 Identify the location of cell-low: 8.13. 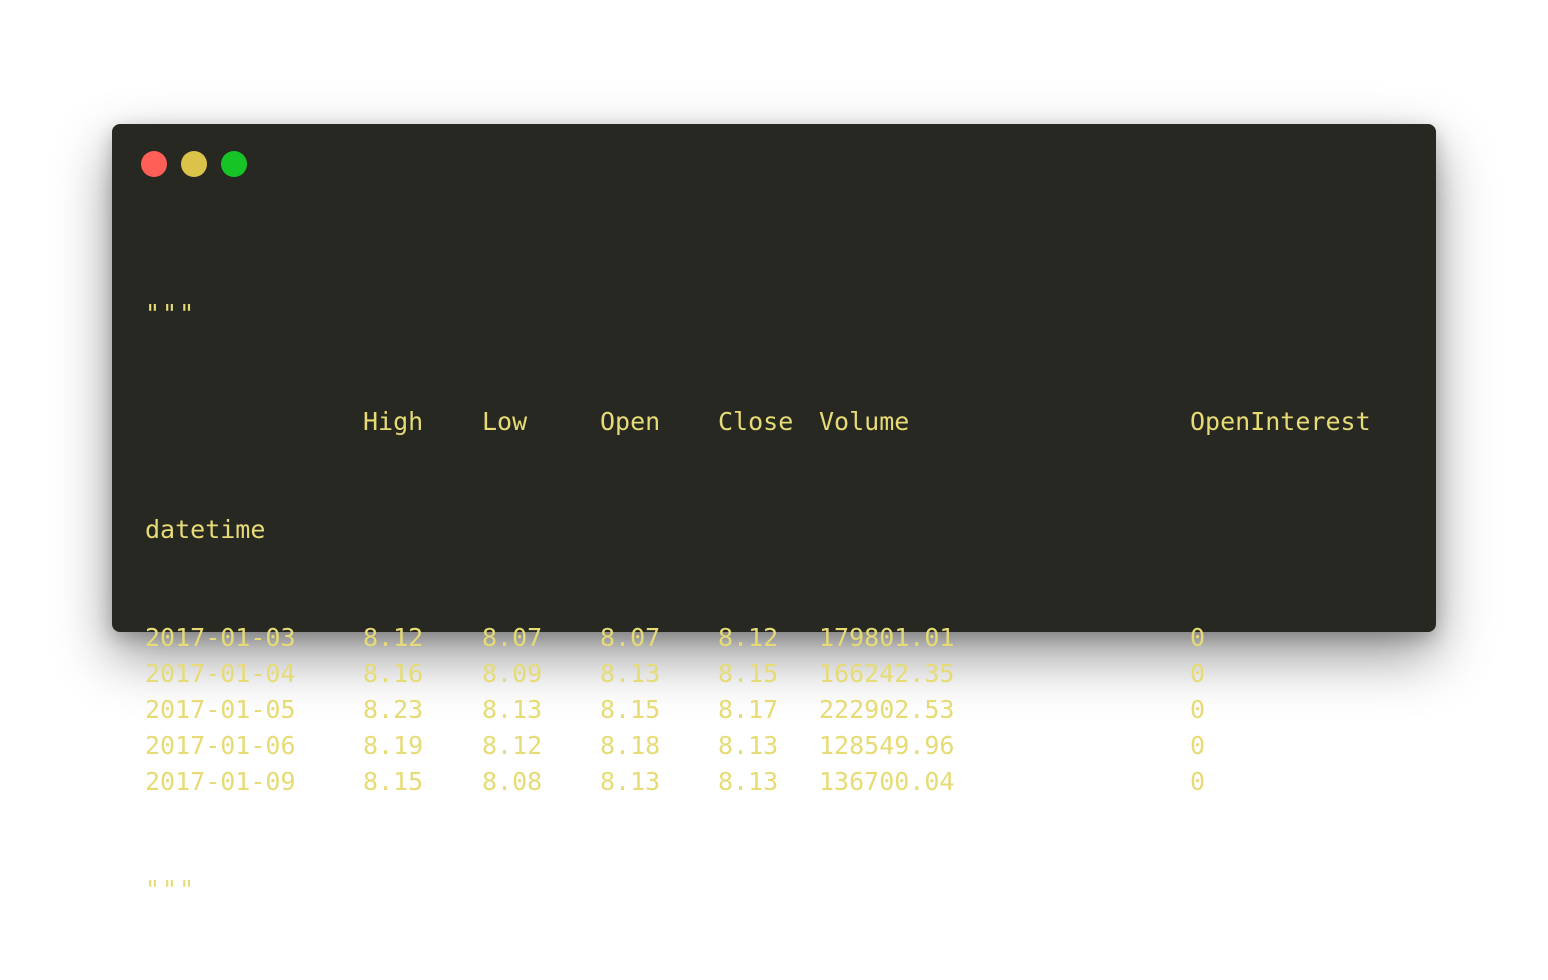
(512, 709).